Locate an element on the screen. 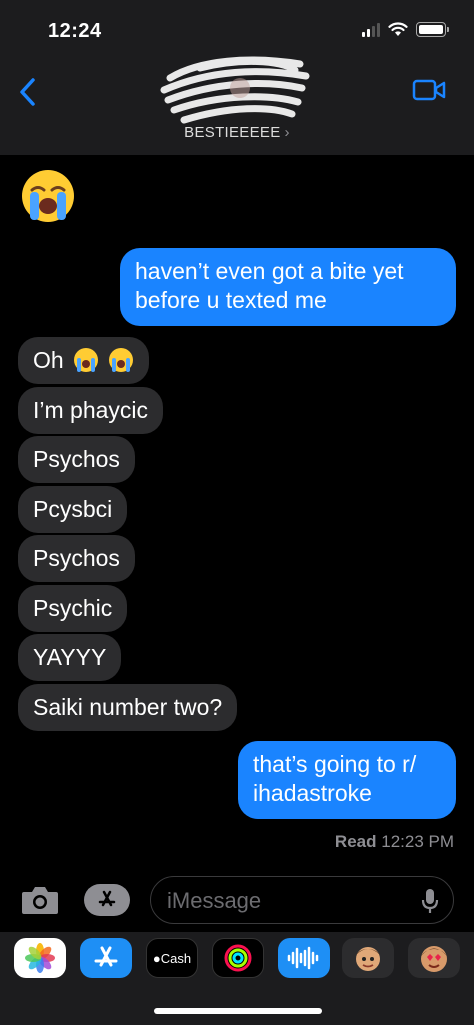 This screenshot has height=1025, width=474. cash-label: Cash is located at coordinates (176, 958).